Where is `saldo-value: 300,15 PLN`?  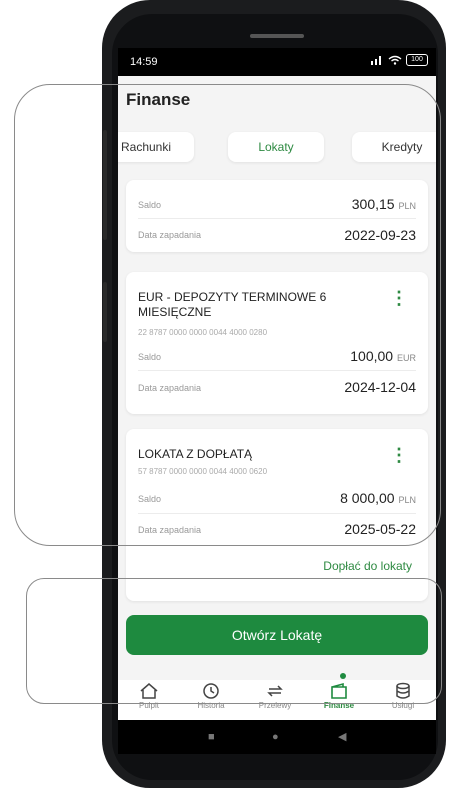 saldo-value: 300,15 PLN is located at coordinates (383, 204).